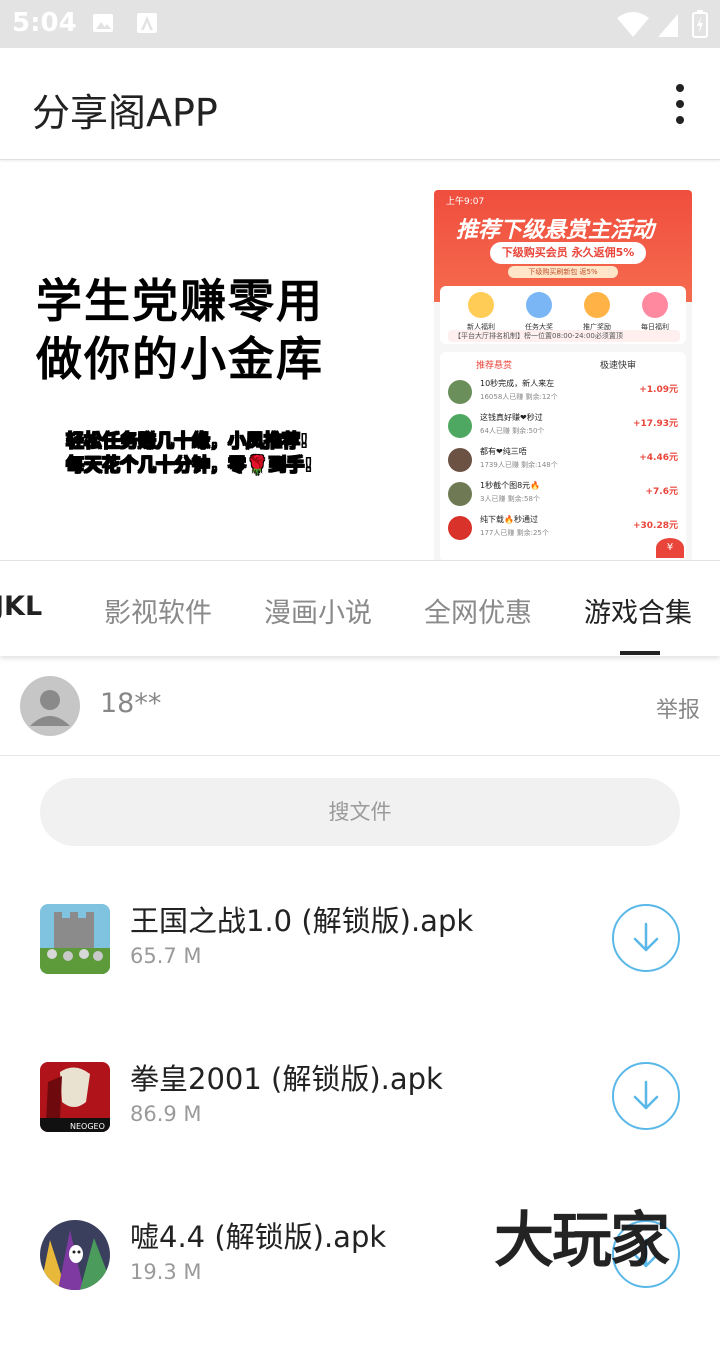 The image size is (720, 1350). I want to click on more-vert-icon, so click(680, 88).